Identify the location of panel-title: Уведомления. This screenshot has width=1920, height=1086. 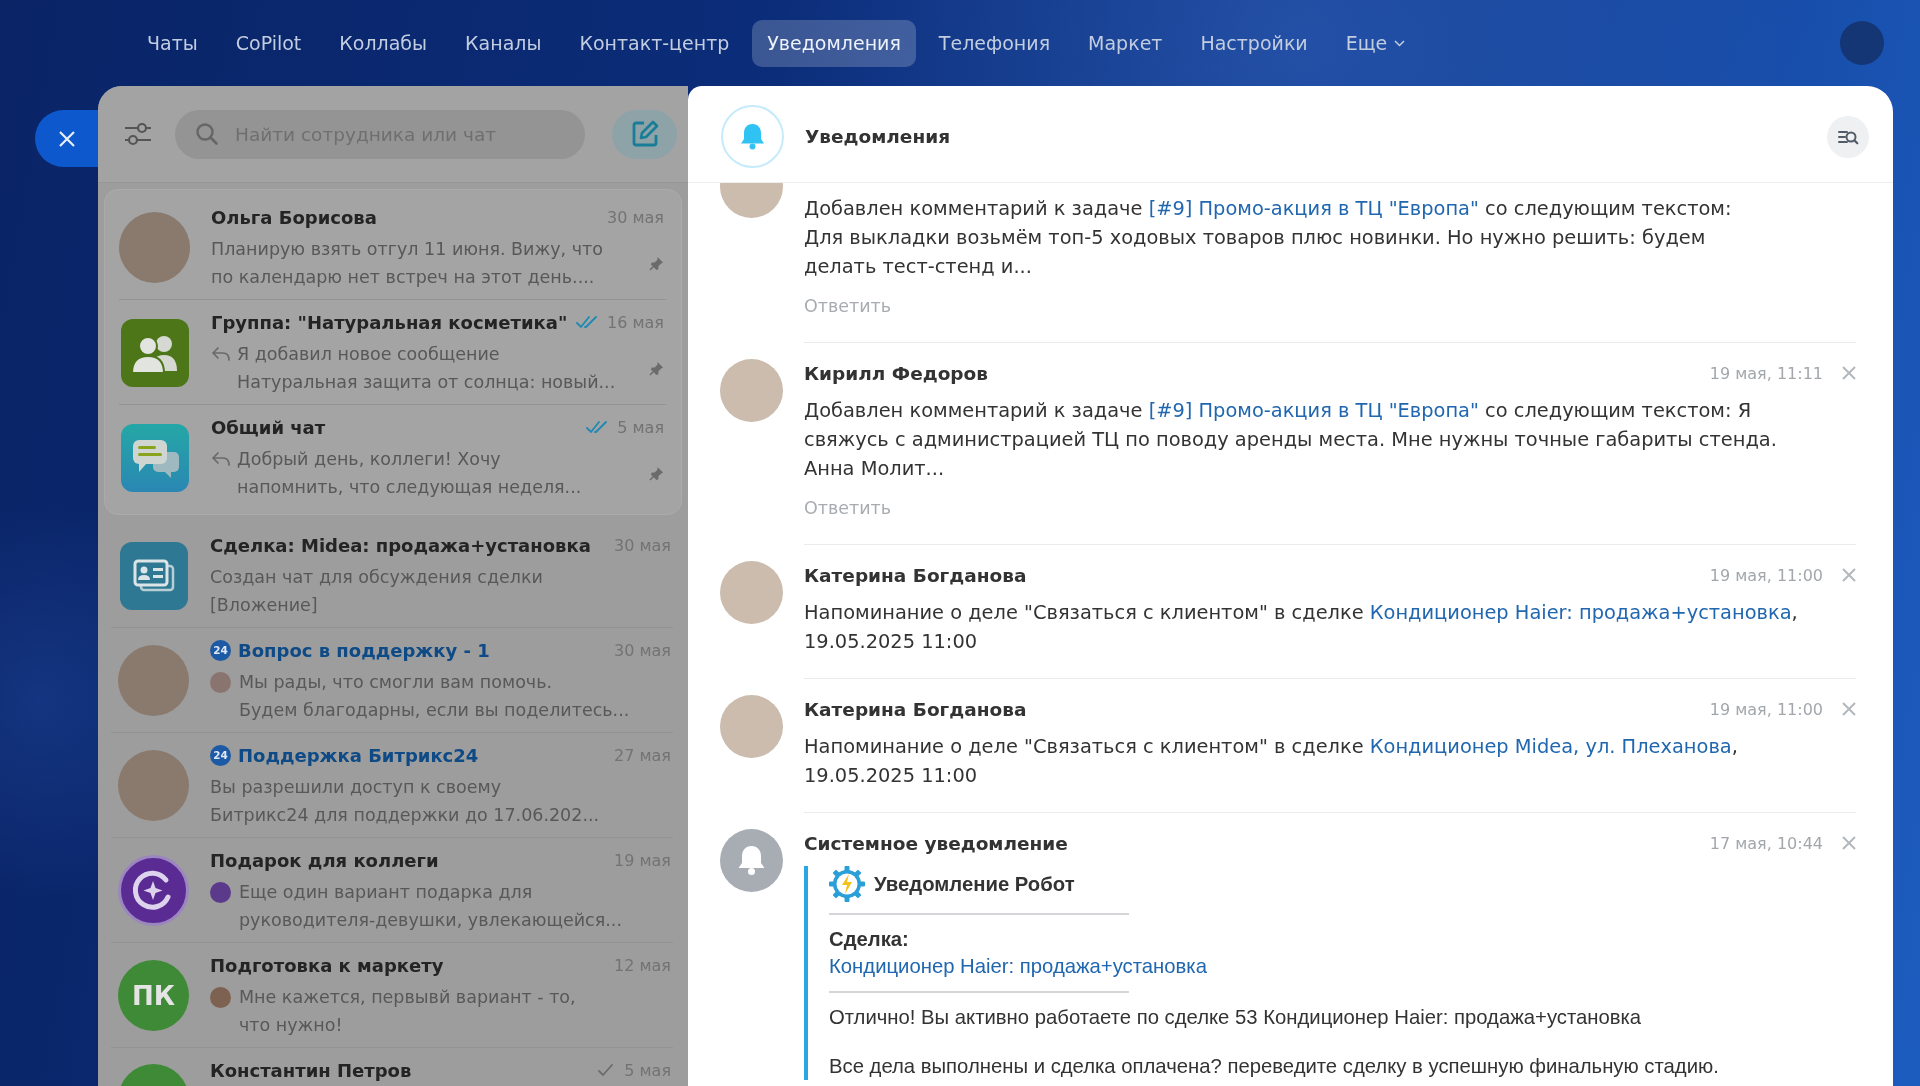
(877, 136).